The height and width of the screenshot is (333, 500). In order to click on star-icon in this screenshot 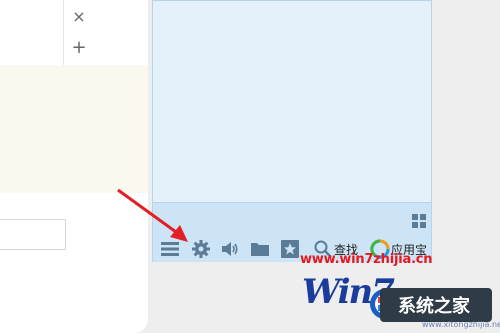, I will do `click(290, 249)`.